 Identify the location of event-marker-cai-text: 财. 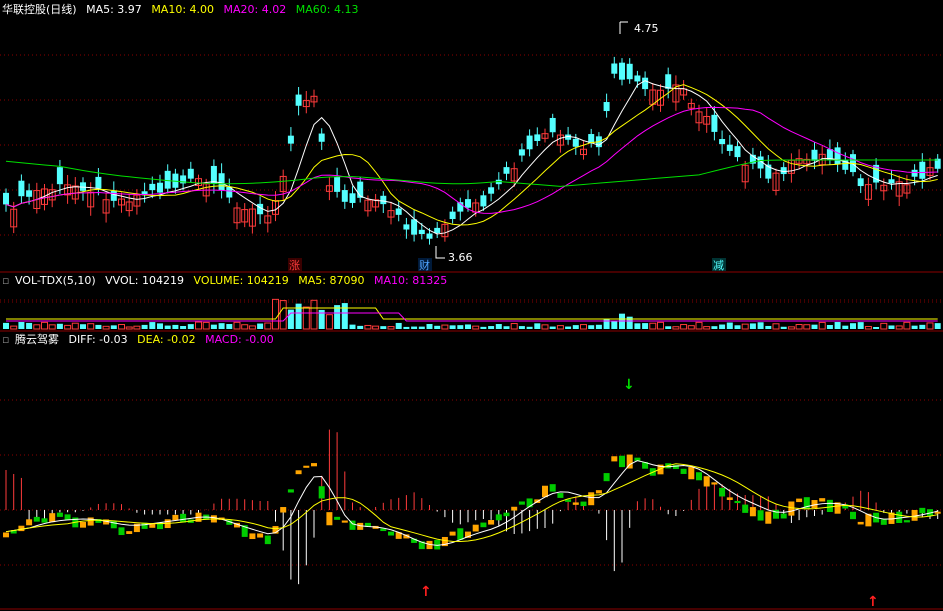
(424, 265).